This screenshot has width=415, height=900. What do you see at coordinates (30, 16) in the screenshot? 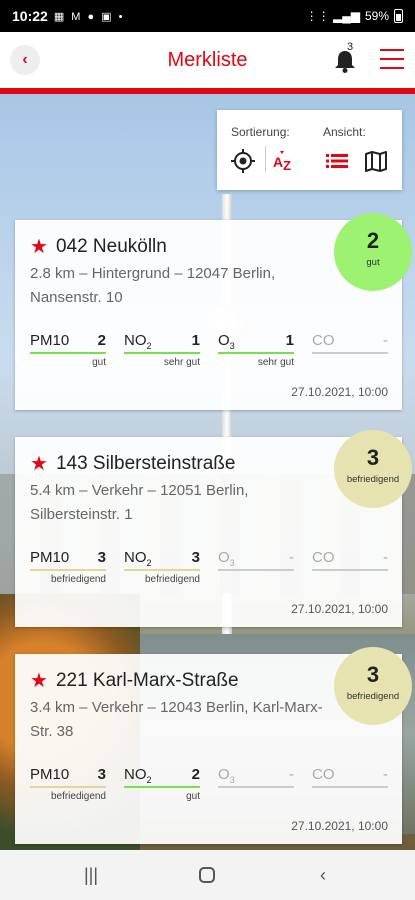
I see `status-time: 10:22` at bounding box center [30, 16].